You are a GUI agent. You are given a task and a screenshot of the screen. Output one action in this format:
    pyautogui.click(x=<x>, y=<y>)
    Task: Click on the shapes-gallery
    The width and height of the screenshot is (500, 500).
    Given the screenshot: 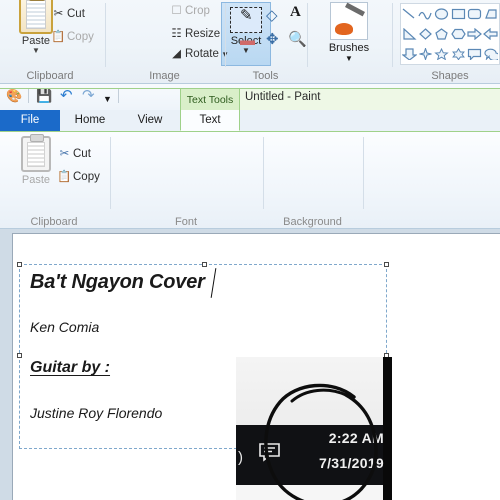 What is the action you would take?
    pyautogui.click(x=450, y=34)
    